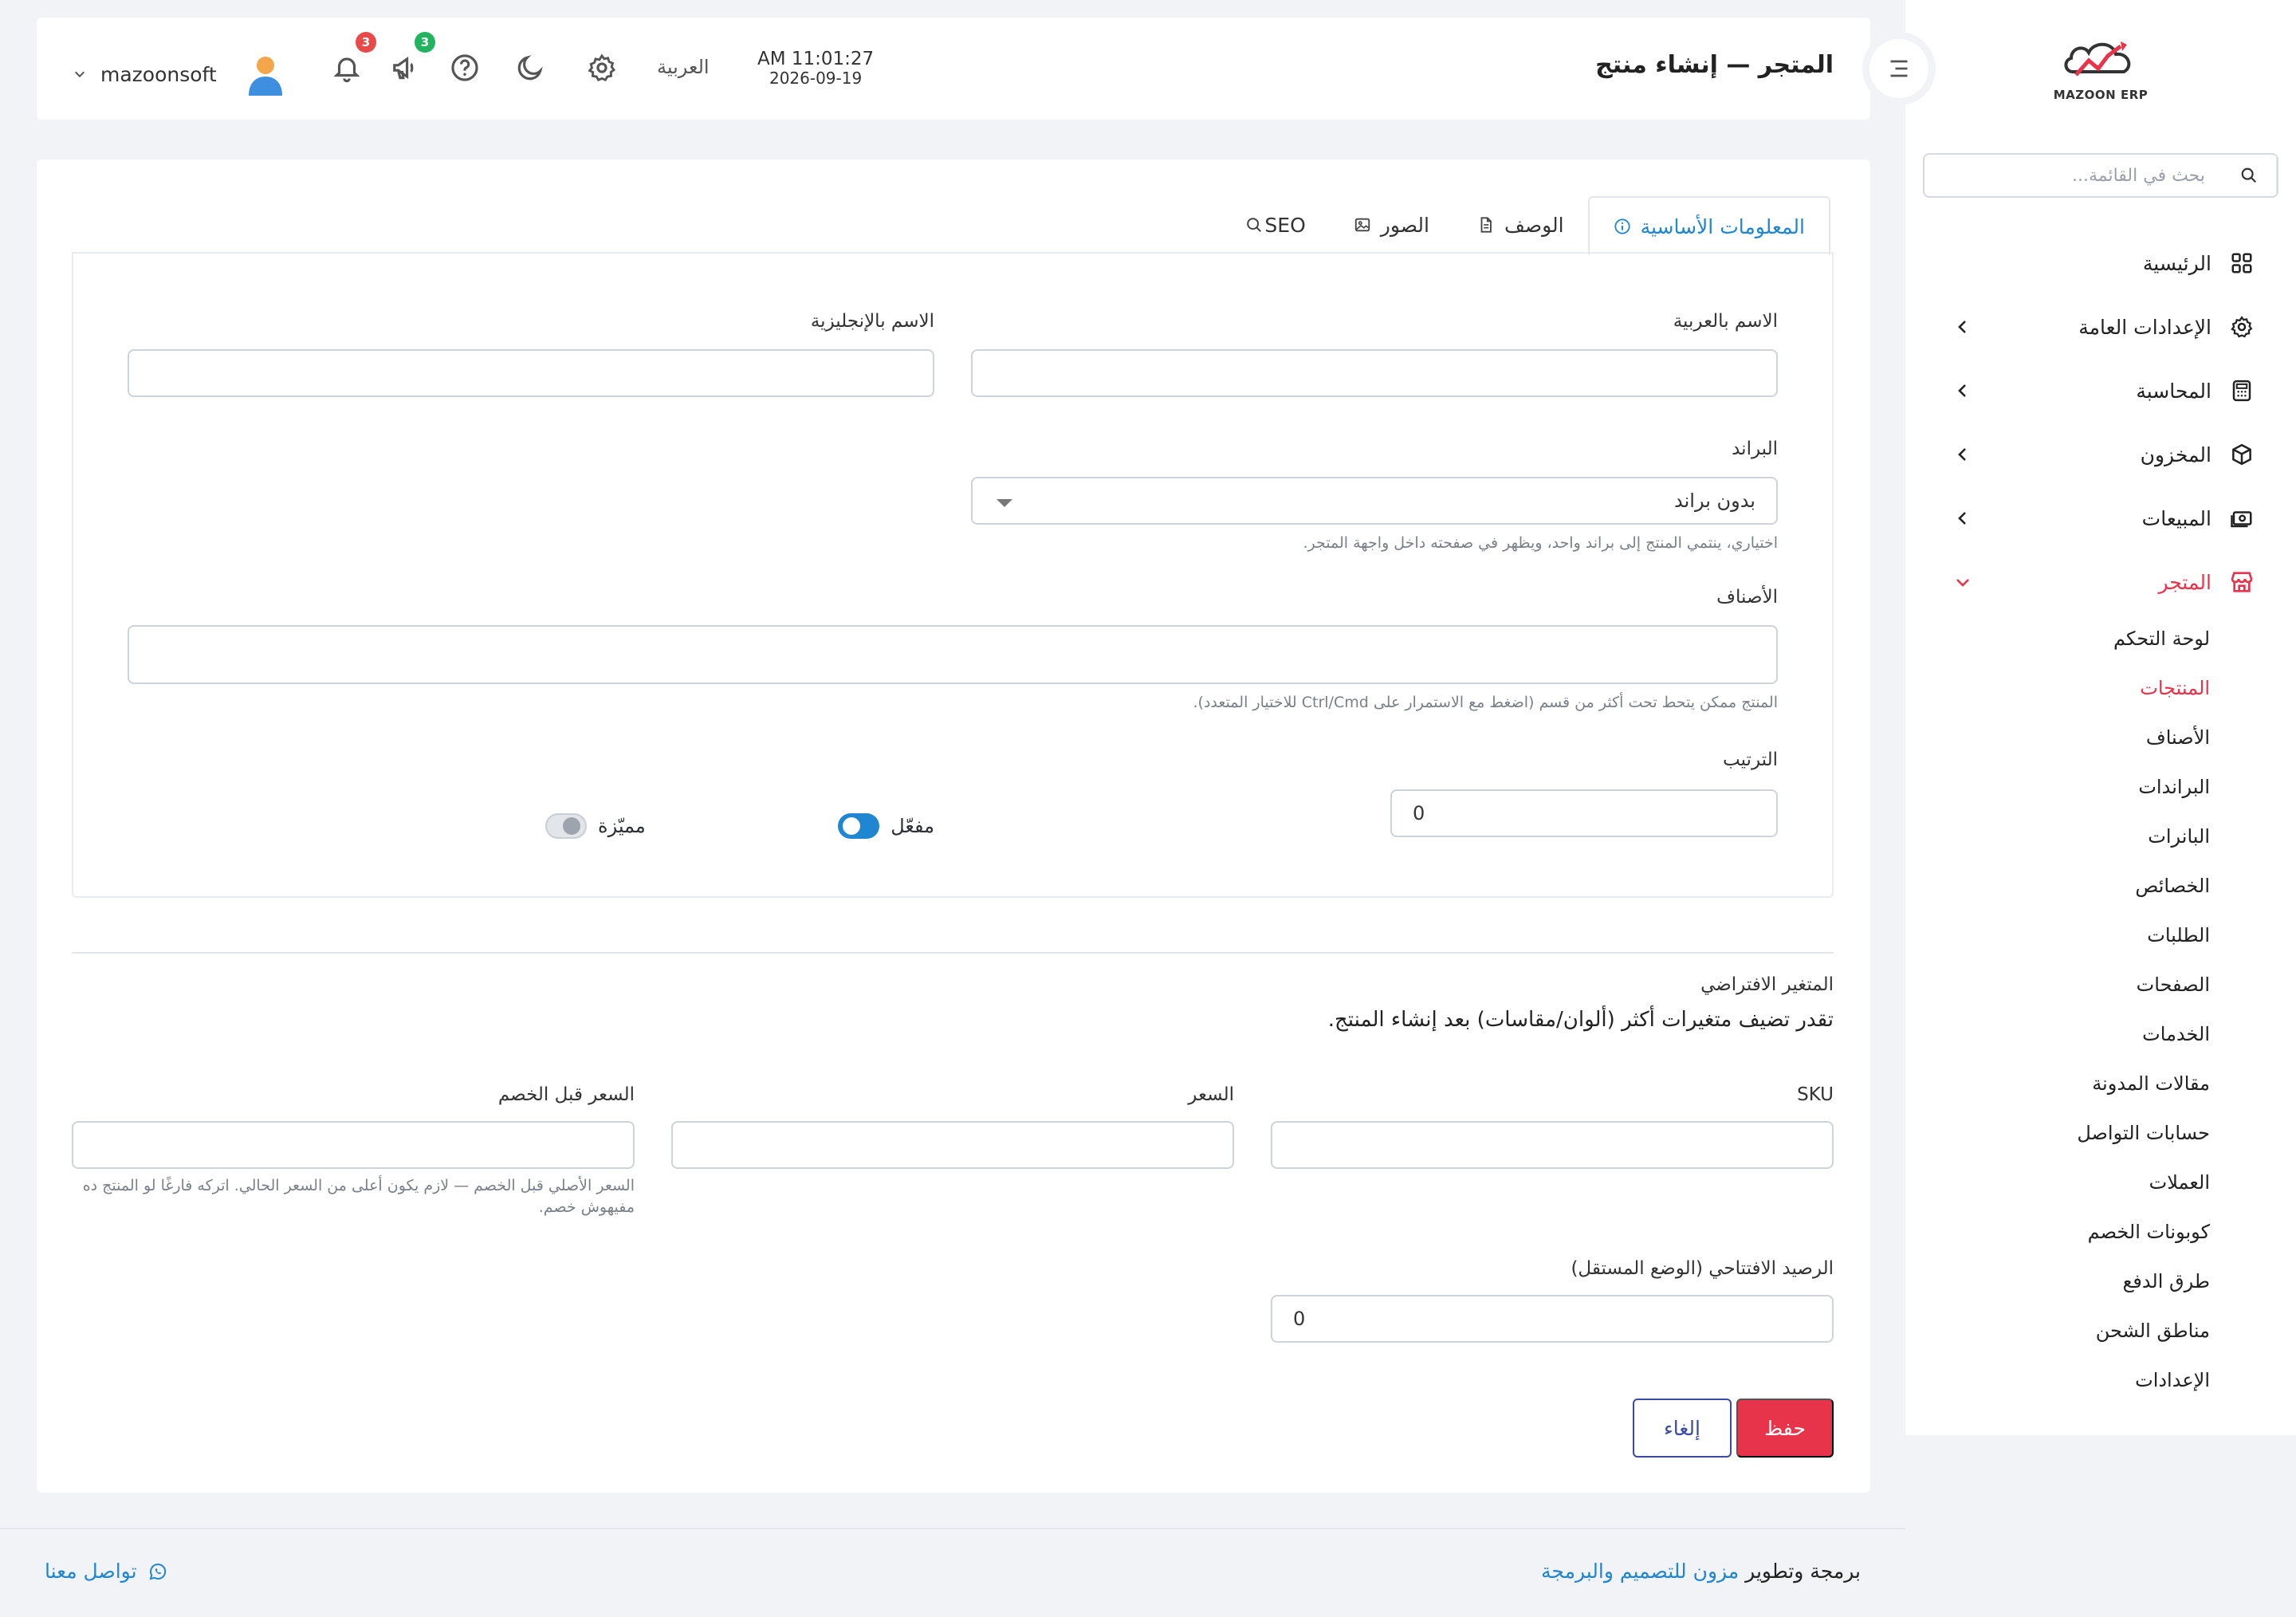 The width and height of the screenshot is (2296, 1617). I want to click on sidebar-item-sales: المبيعات, so click(2100, 518).